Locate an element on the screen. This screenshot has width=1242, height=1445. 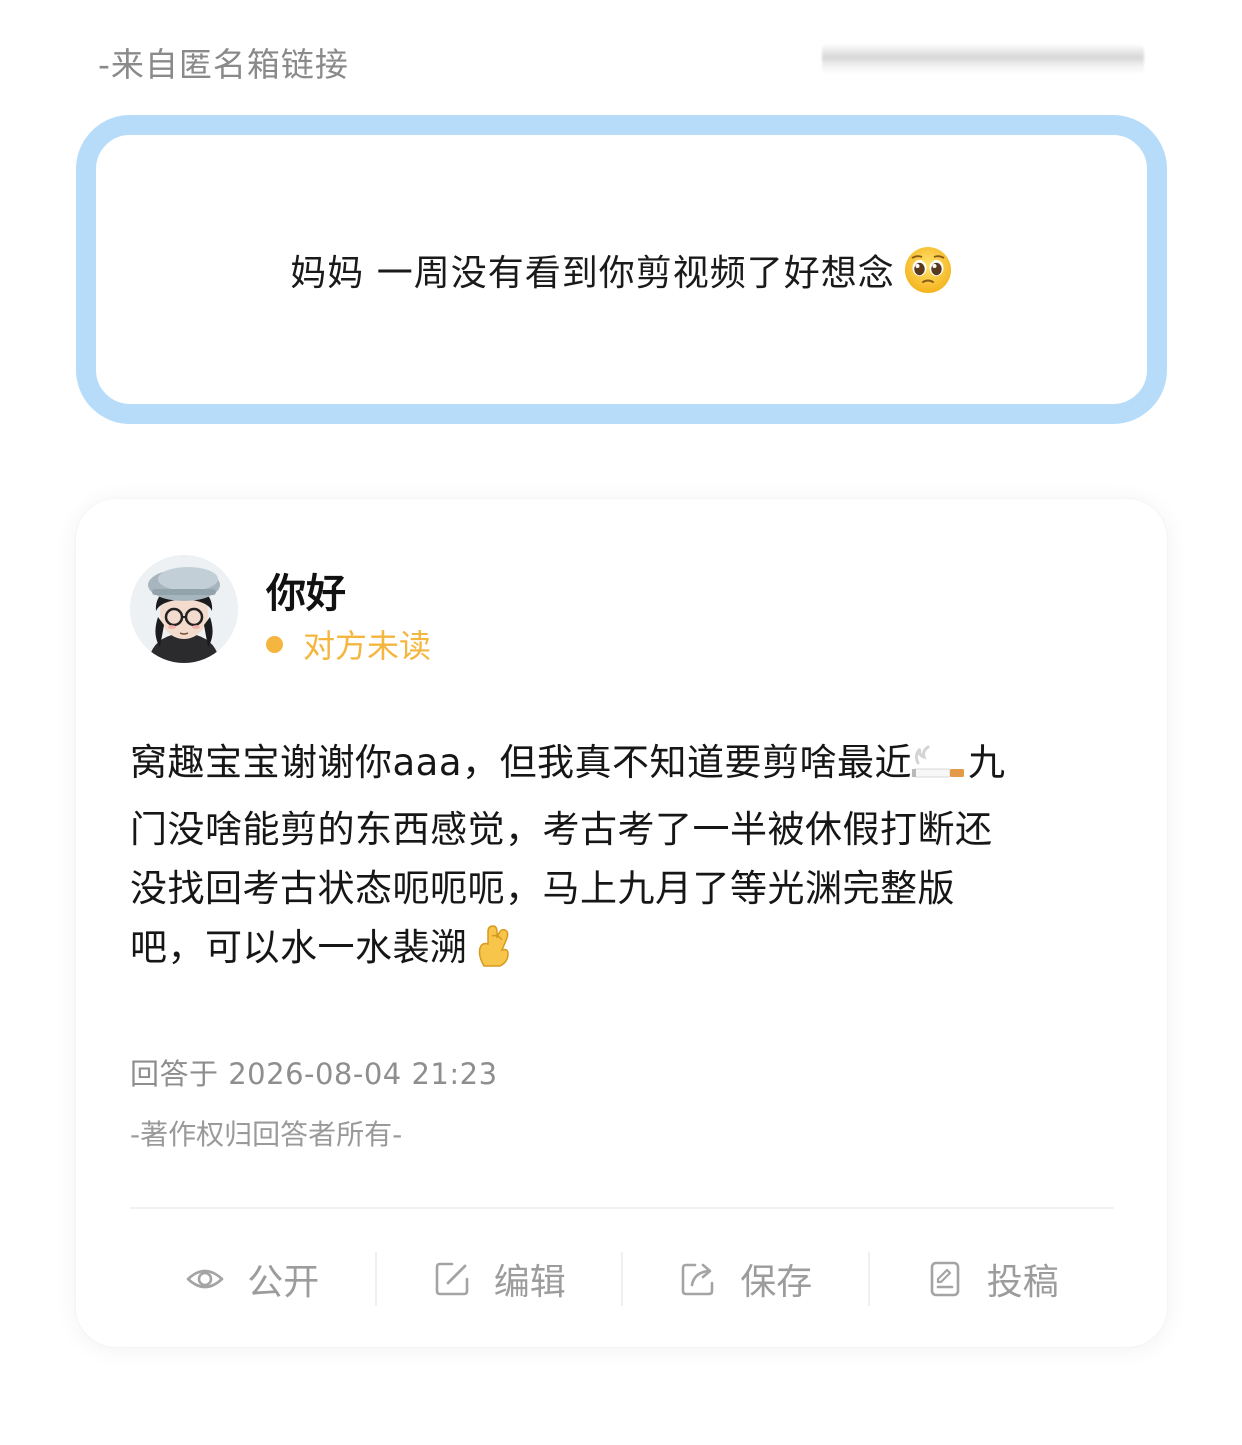
public-button: 公开 is located at coordinates (252, 1279).